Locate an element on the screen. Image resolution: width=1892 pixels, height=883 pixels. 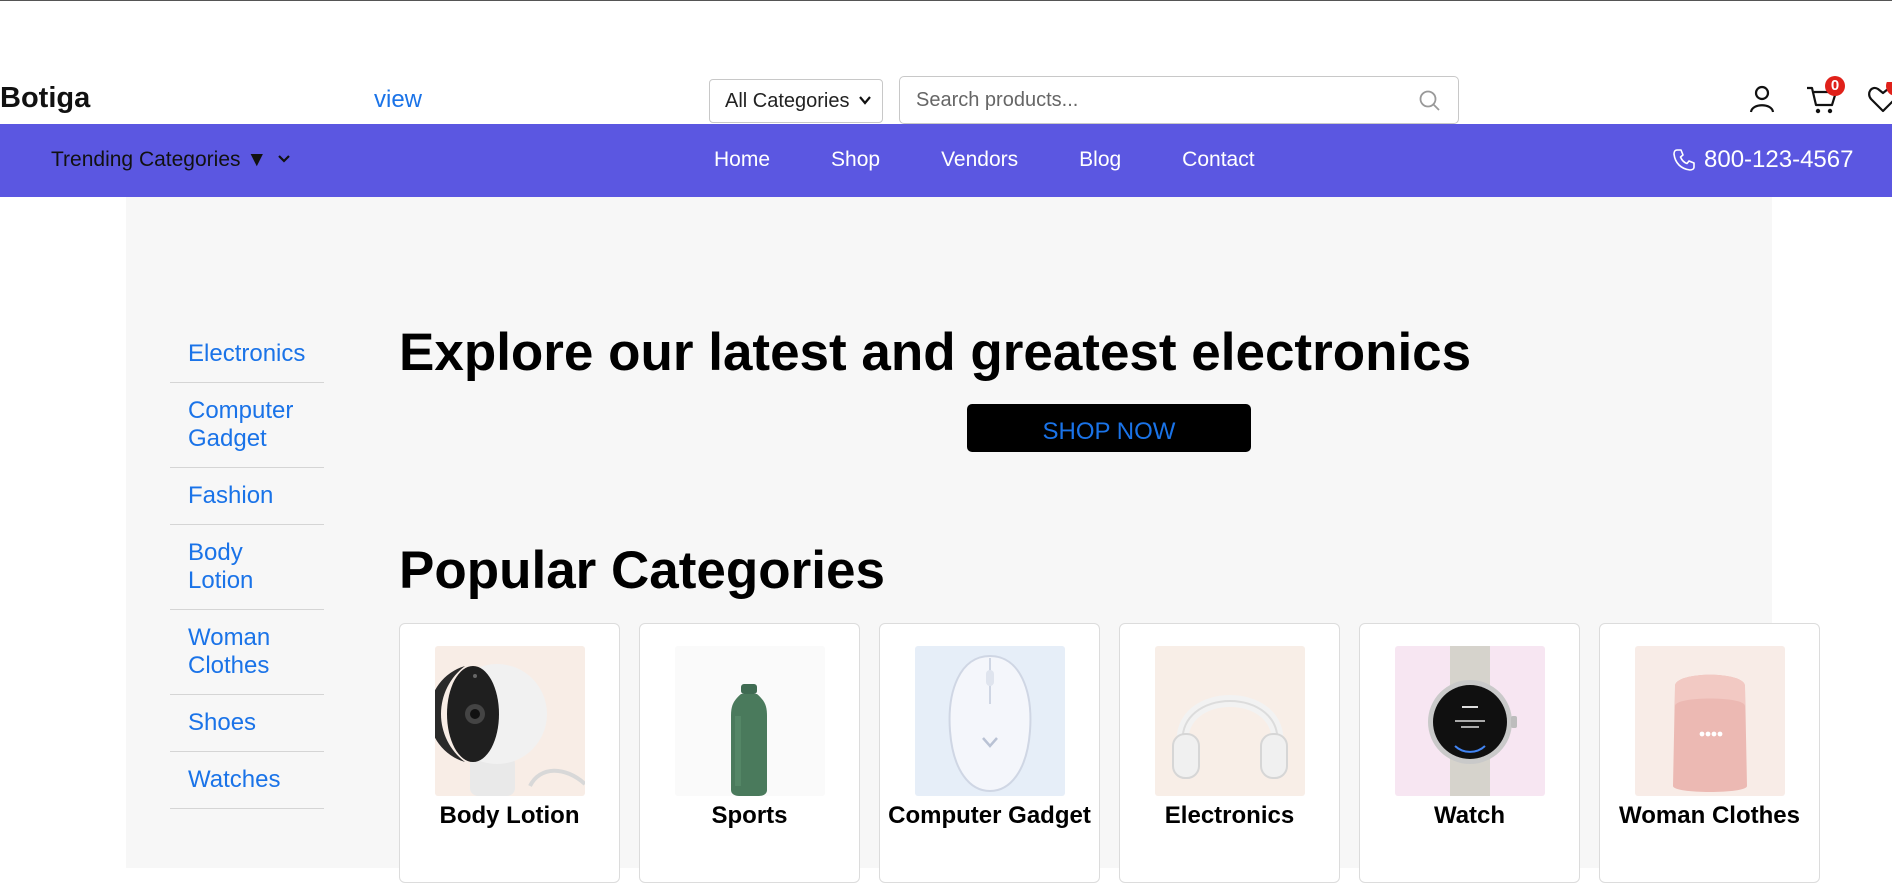
view-link: view is located at coordinates (398, 100).